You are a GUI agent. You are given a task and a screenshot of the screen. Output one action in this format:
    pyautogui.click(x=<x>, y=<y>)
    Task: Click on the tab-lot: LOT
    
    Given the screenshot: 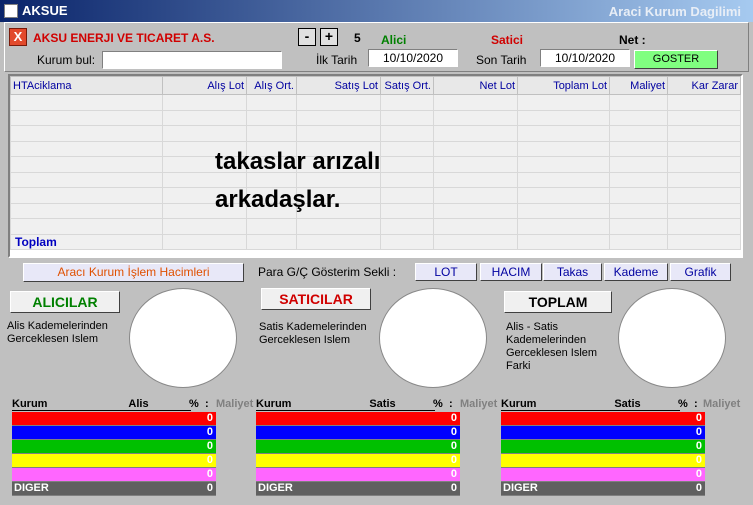 What is the action you would take?
    pyautogui.click(x=446, y=272)
    